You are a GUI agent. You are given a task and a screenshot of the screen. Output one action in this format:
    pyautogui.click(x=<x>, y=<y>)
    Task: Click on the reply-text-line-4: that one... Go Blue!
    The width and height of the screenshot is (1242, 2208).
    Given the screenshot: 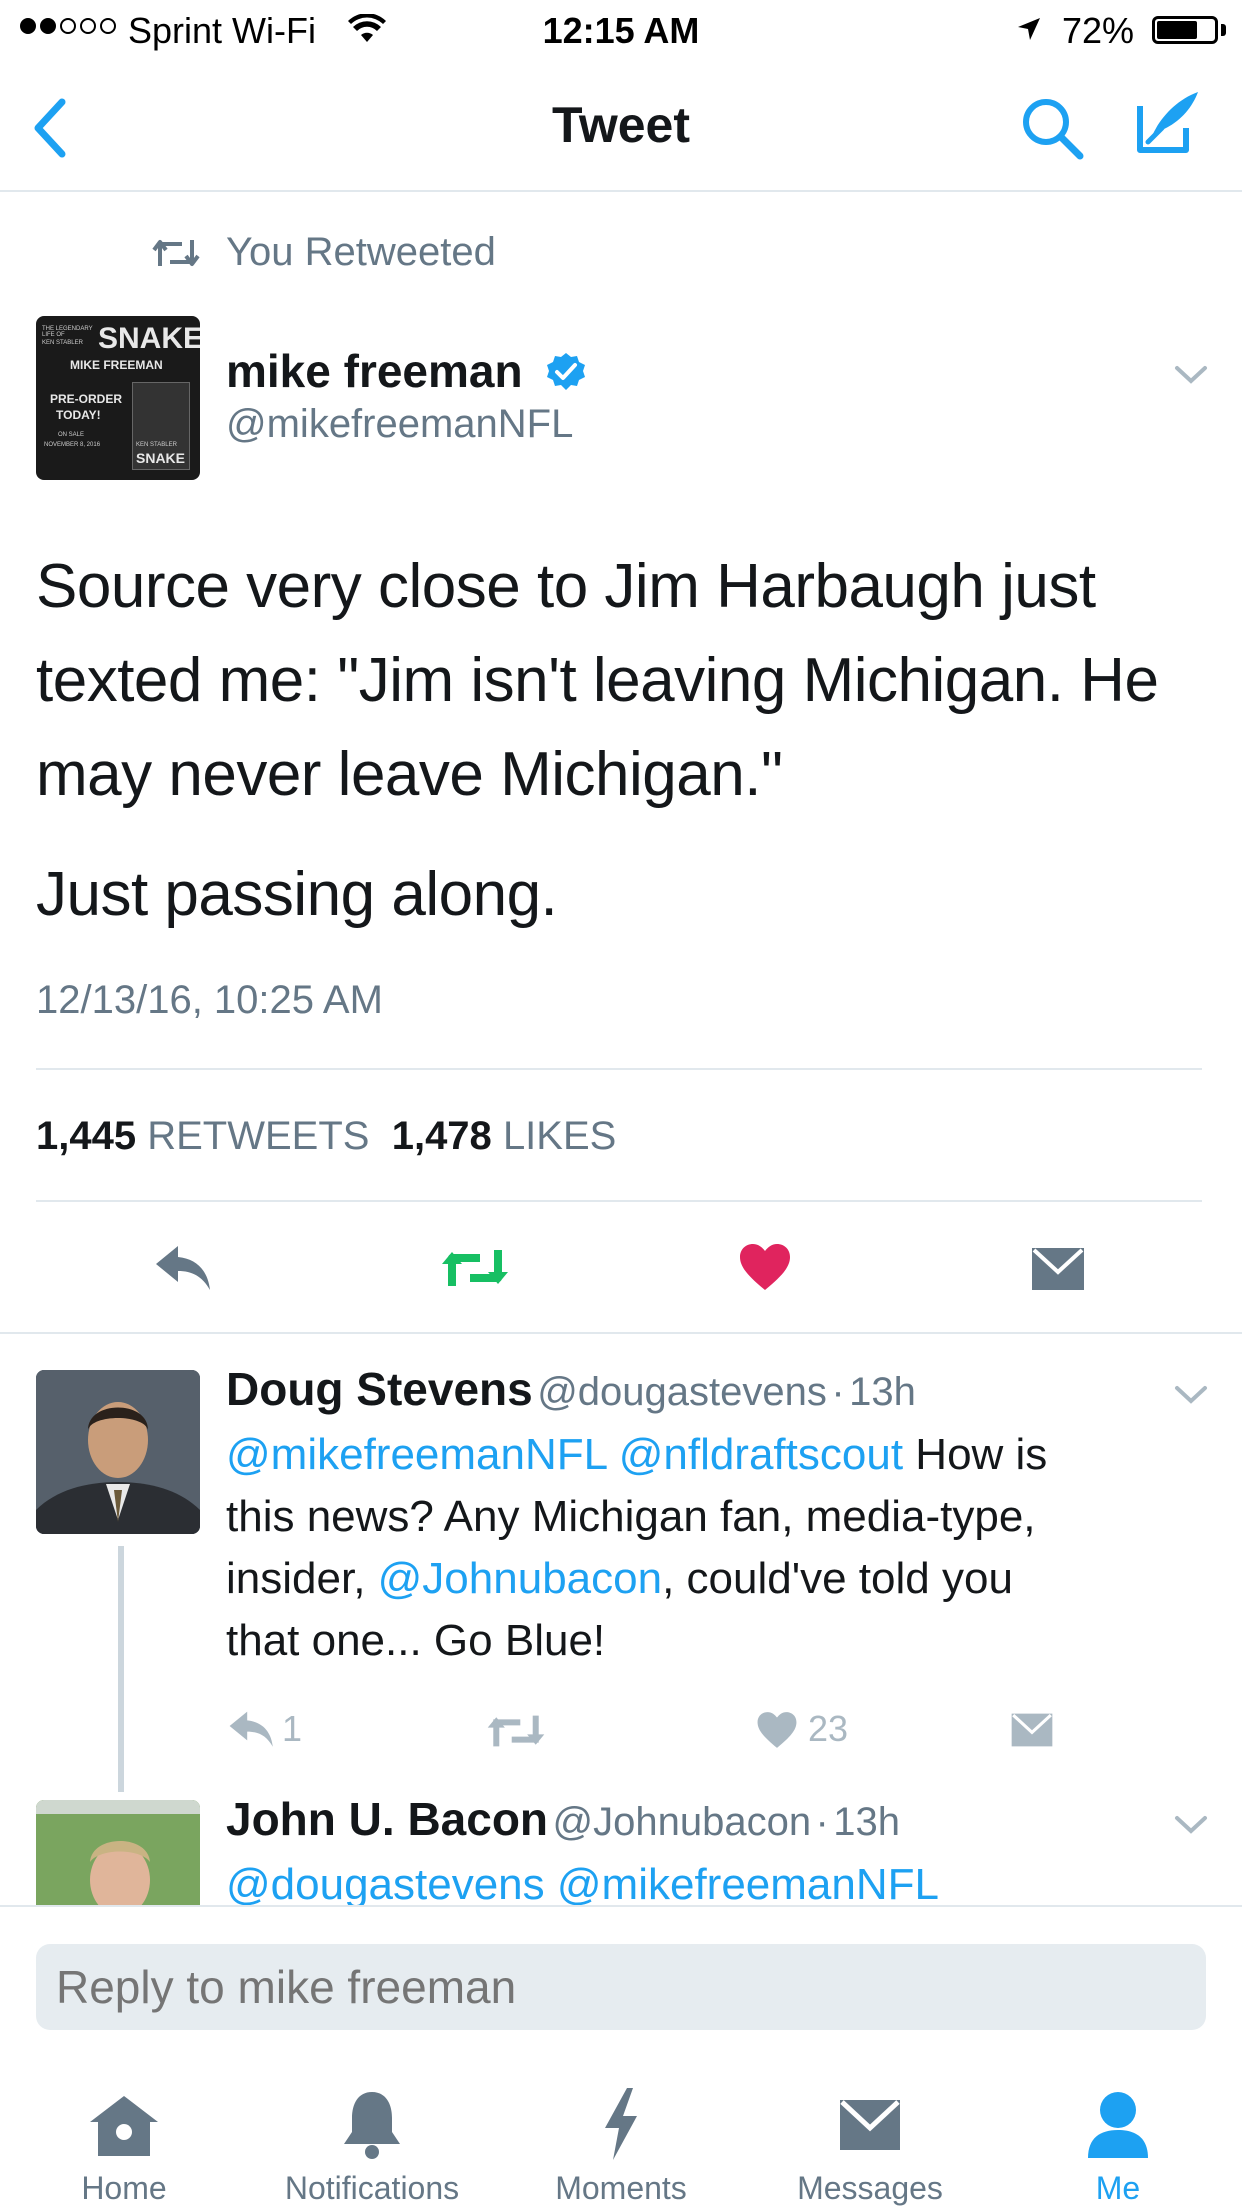 What is the action you would take?
    pyautogui.click(x=416, y=1640)
    